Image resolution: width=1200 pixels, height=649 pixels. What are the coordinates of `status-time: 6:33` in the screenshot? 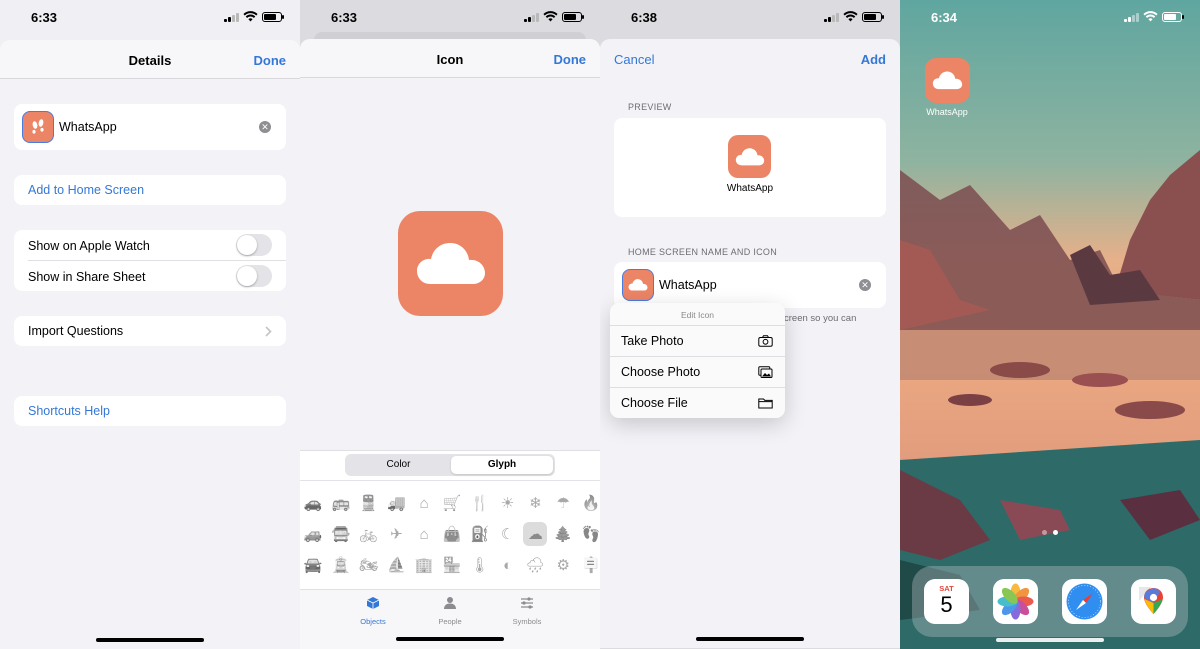 It's located at (44, 17).